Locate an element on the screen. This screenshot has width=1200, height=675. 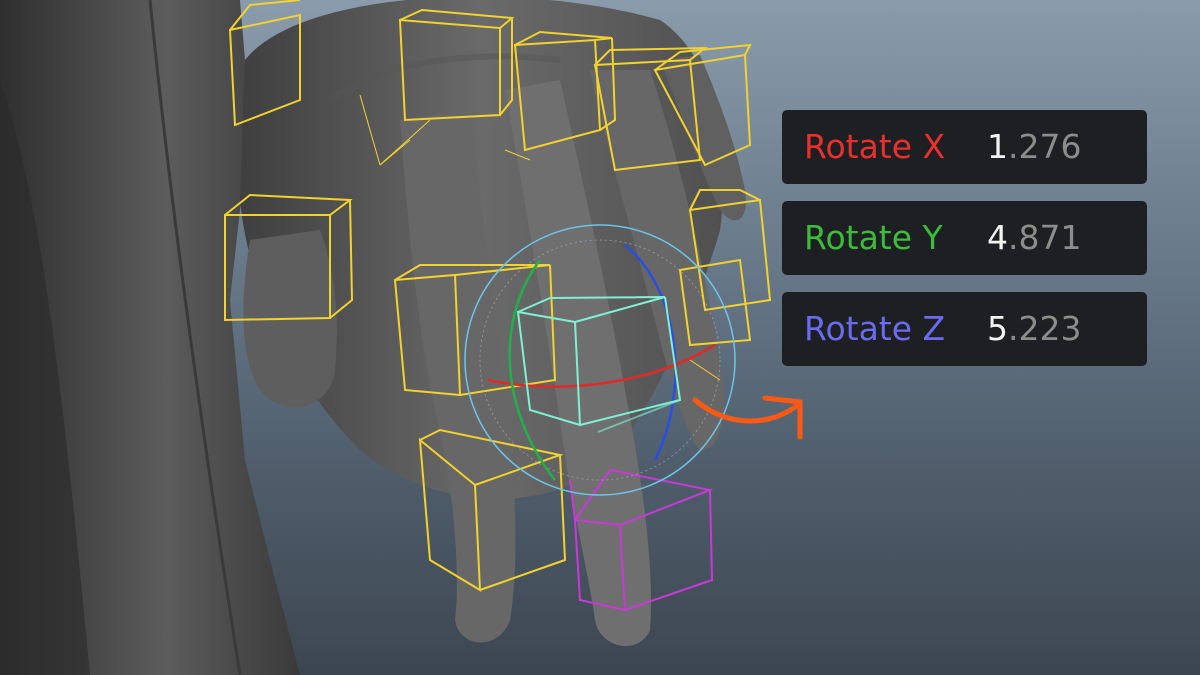
rotate-z-value: 5.223 is located at coordinates (1034, 329).